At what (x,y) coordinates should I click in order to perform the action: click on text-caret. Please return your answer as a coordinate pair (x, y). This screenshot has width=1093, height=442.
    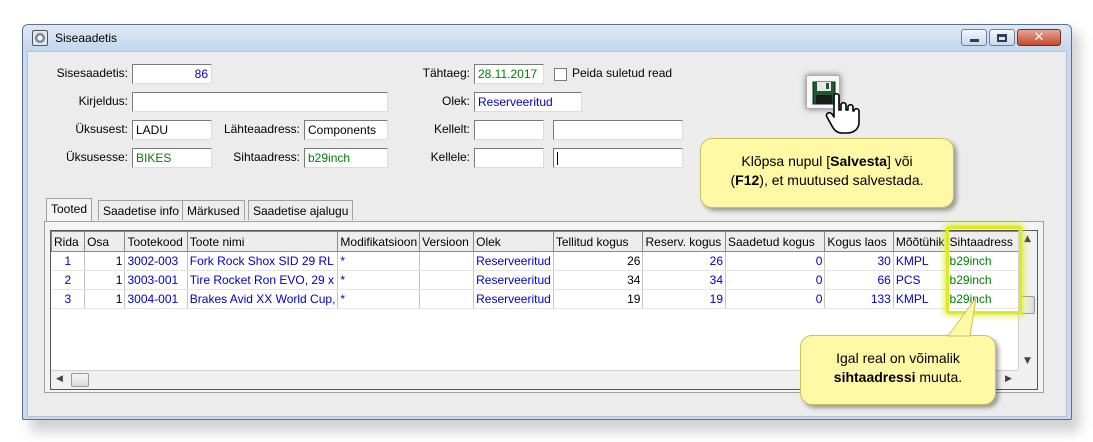
    Looking at the image, I should click on (557, 159).